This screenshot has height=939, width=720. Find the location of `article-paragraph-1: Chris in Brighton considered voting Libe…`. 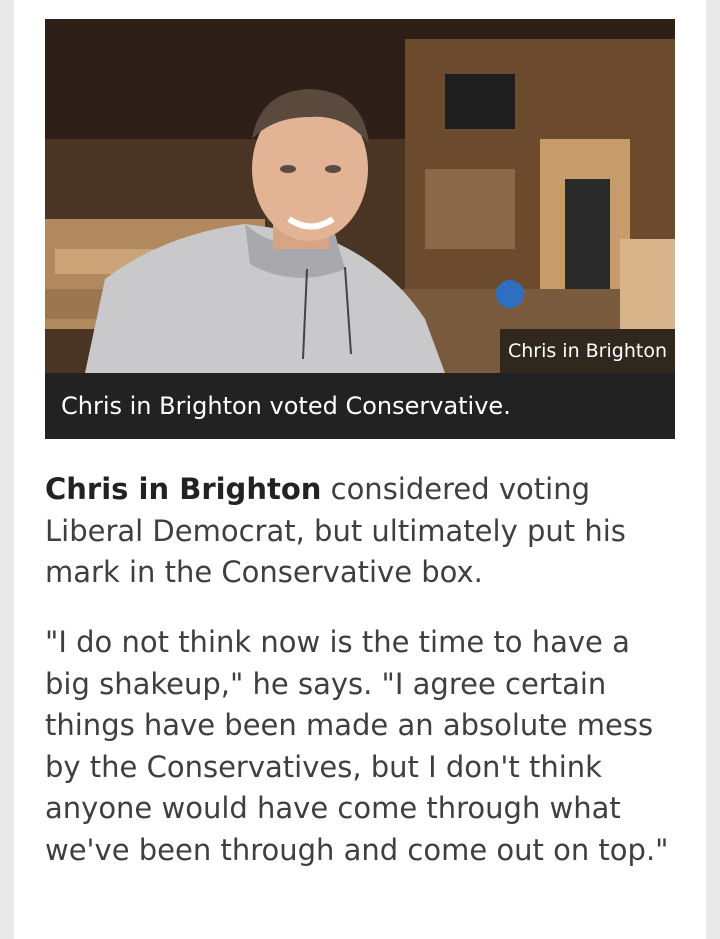

article-paragraph-1: Chris in Brighton considered voting Libe… is located at coordinates (360, 531).